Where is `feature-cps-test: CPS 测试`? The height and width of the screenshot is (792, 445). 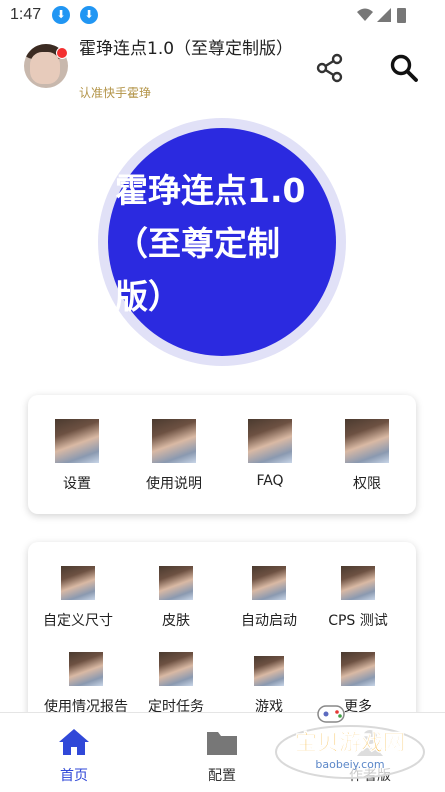 feature-cps-test: CPS 测试 is located at coordinates (358, 598).